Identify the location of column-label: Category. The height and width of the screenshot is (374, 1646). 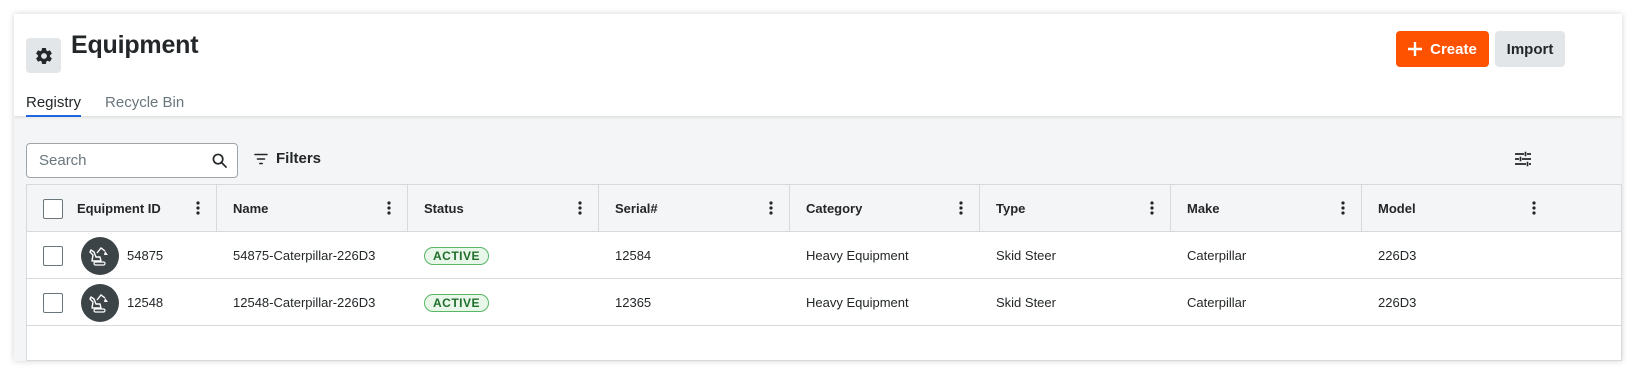
(834, 208).